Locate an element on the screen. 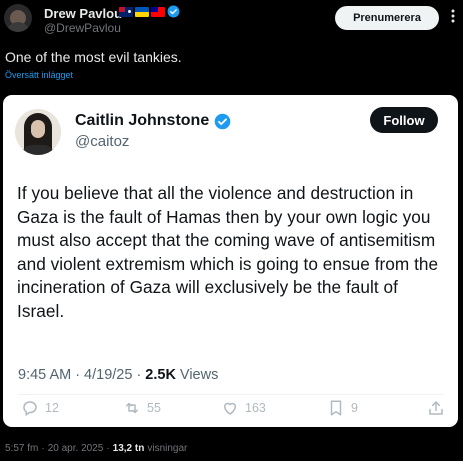  share-icon is located at coordinates (436, 408).